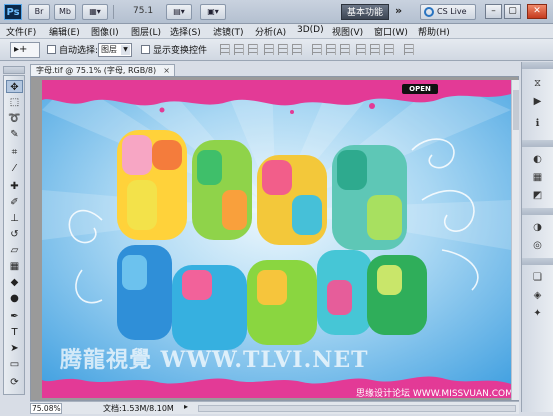  I want to click on swatches-icon: ▦, so click(537, 177).